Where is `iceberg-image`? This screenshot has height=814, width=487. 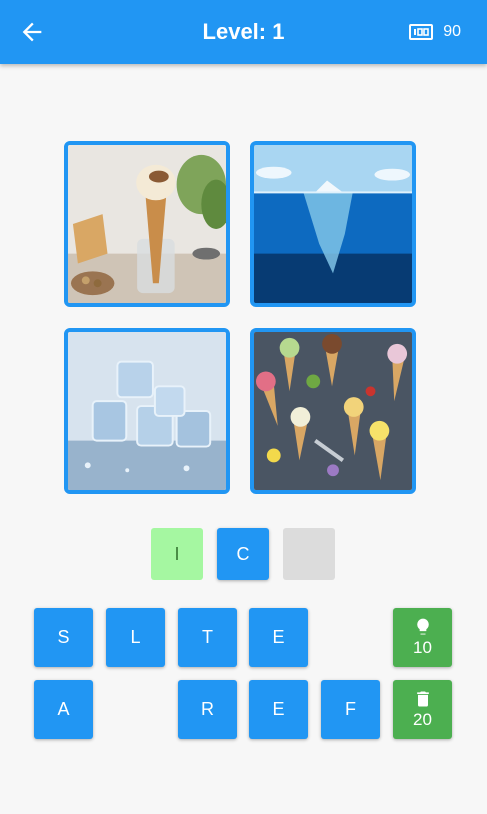 iceberg-image is located at coordinates (333, 224).